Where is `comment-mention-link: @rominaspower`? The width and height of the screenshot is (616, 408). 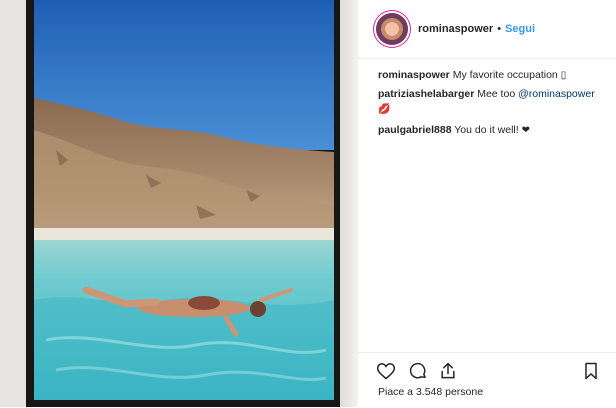 comment-mention-link: @rominaspower is located at coordinates (556, 94).